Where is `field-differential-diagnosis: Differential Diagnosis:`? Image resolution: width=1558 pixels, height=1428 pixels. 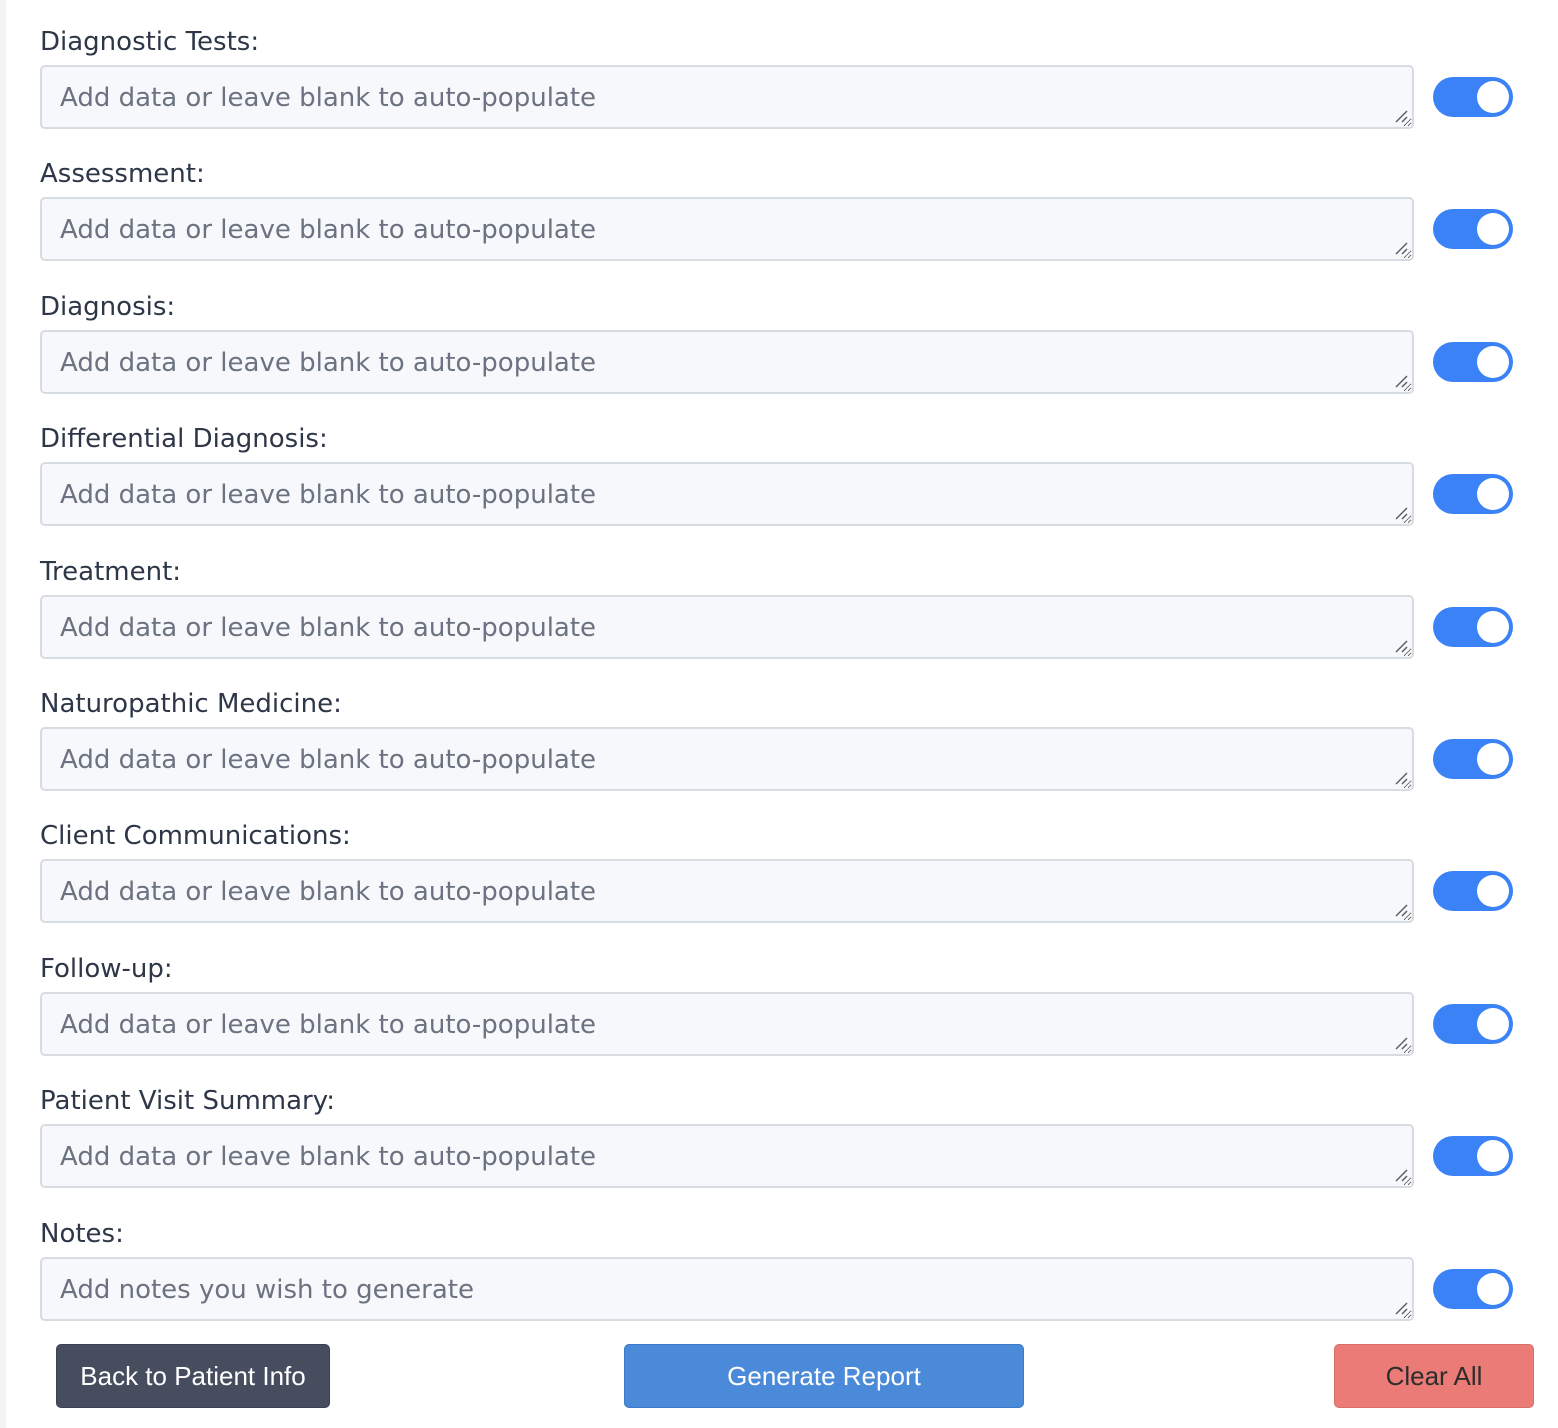 field-differential-diagnosis: Differential Diagnosis: is located at coordinates (778, 487).